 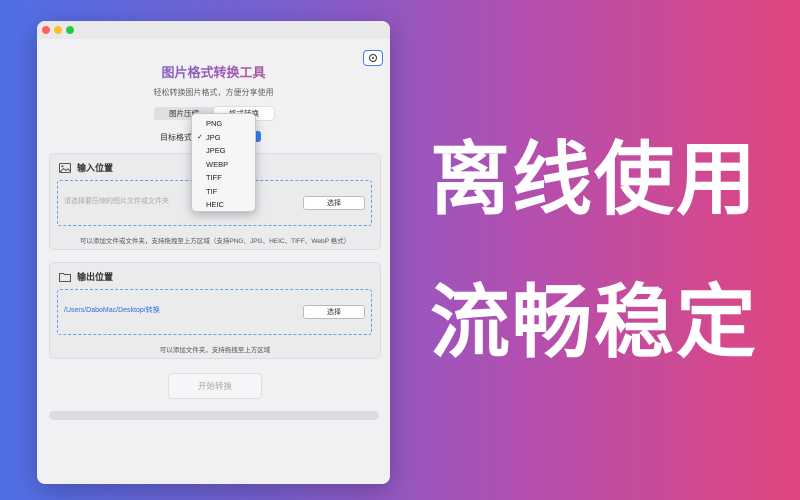 I want to click on output-path: /Users/DaboMac/Desktop/转换, so click(x=112, y=310).